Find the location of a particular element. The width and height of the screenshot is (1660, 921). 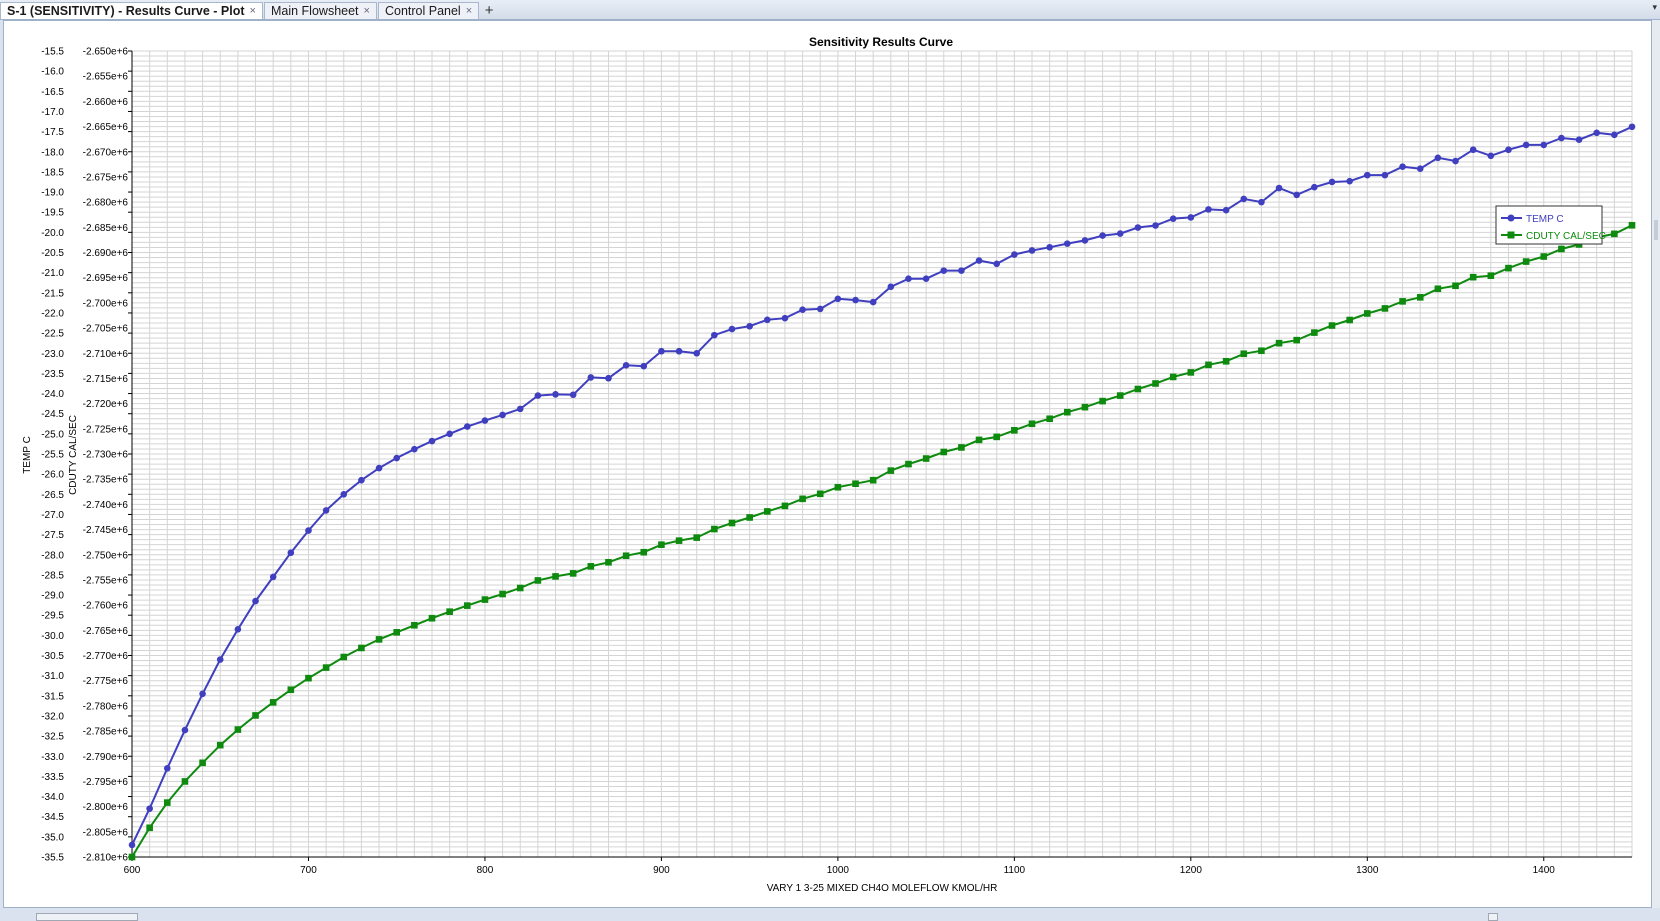

y-tick-label-left: -20.0 is located at coordinates (52, 233).